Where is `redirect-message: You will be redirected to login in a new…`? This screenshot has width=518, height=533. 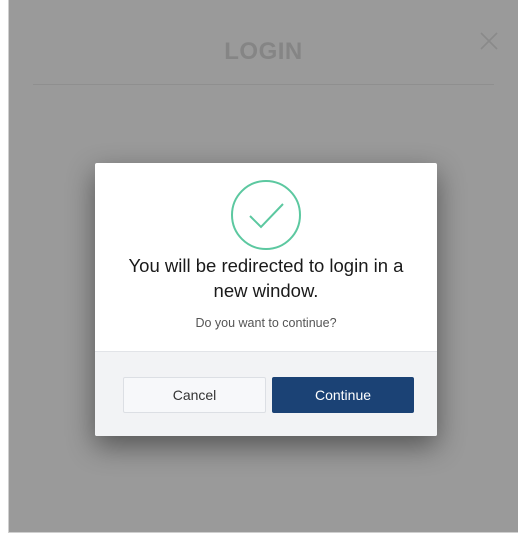
redirect-message: You will be redirected to login in a new… is located at coordinates (266, 278).